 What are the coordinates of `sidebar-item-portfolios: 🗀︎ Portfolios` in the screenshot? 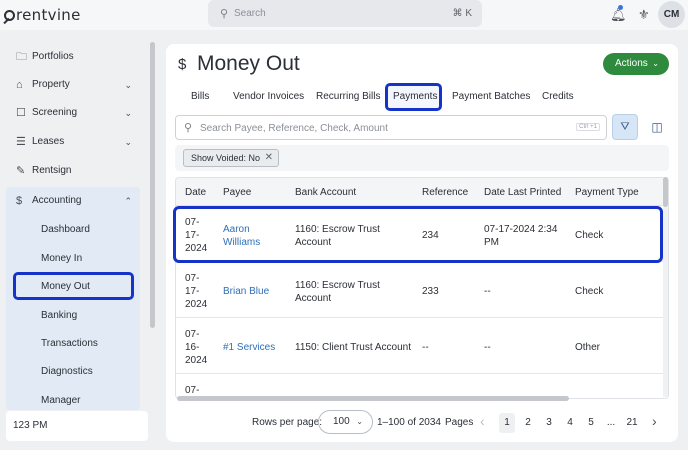 It's located at (73, 57).